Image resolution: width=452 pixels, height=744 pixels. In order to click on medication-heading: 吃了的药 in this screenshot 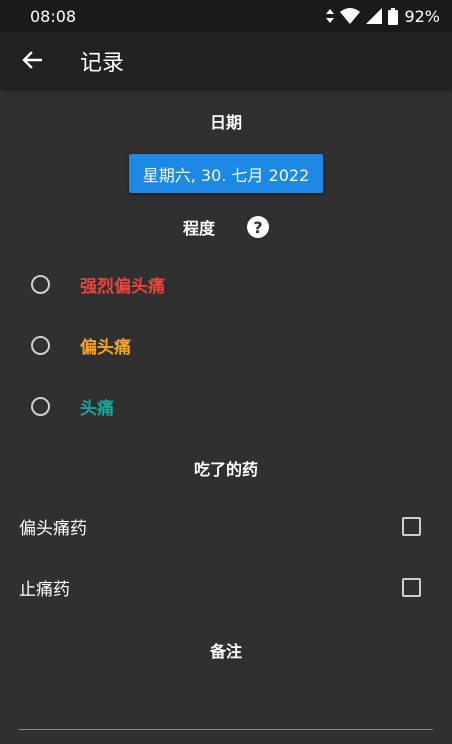, I will do `click(225, 469)`.